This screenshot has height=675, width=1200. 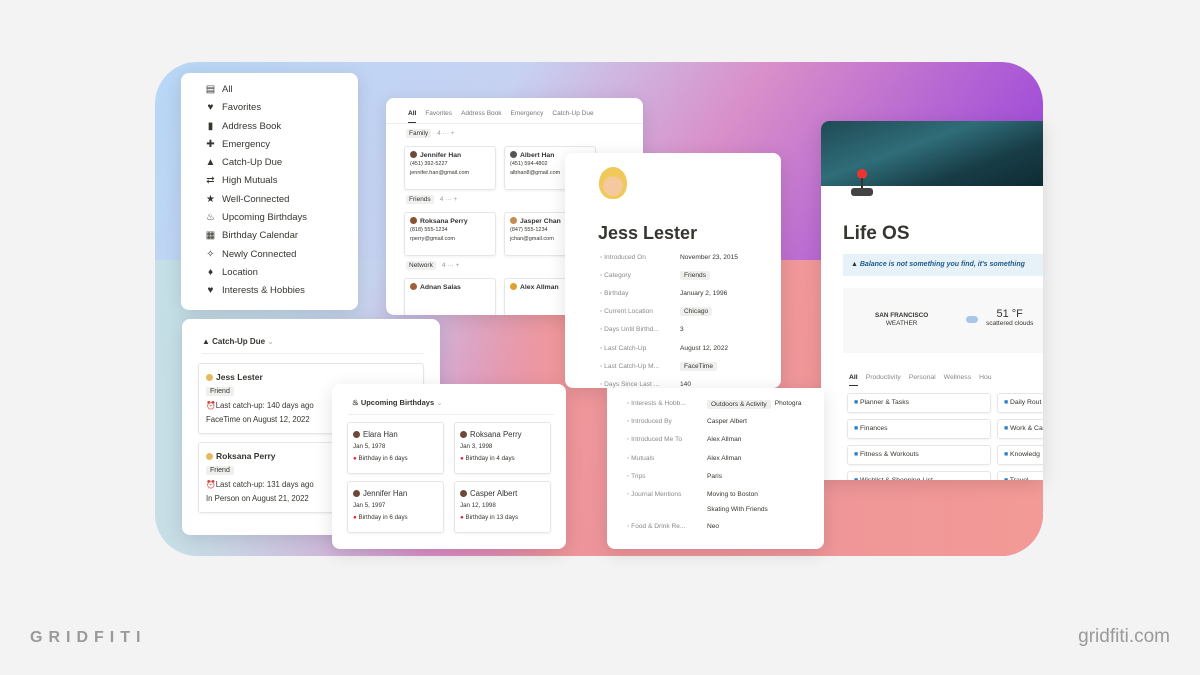 What do you see at coordinates (269, 90) in the screenshot?
I see `menu-item: ▤ All` at bounding box center [269, 90].